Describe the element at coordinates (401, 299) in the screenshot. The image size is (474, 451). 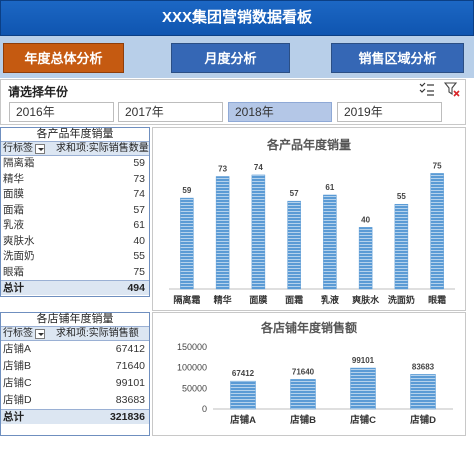
I see `x-tick-label: 洗面奶` at that location.